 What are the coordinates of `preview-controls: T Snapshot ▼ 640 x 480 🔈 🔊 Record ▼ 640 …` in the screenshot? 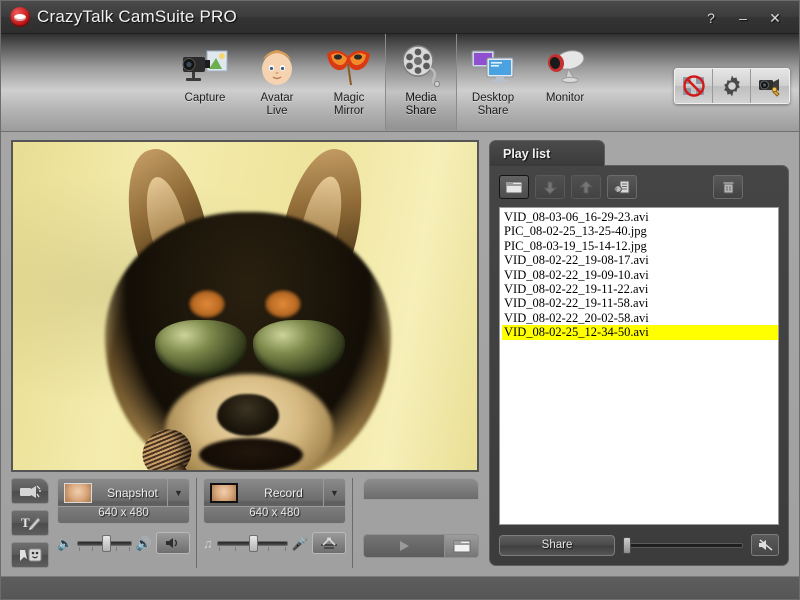 It's located at (245, 523).